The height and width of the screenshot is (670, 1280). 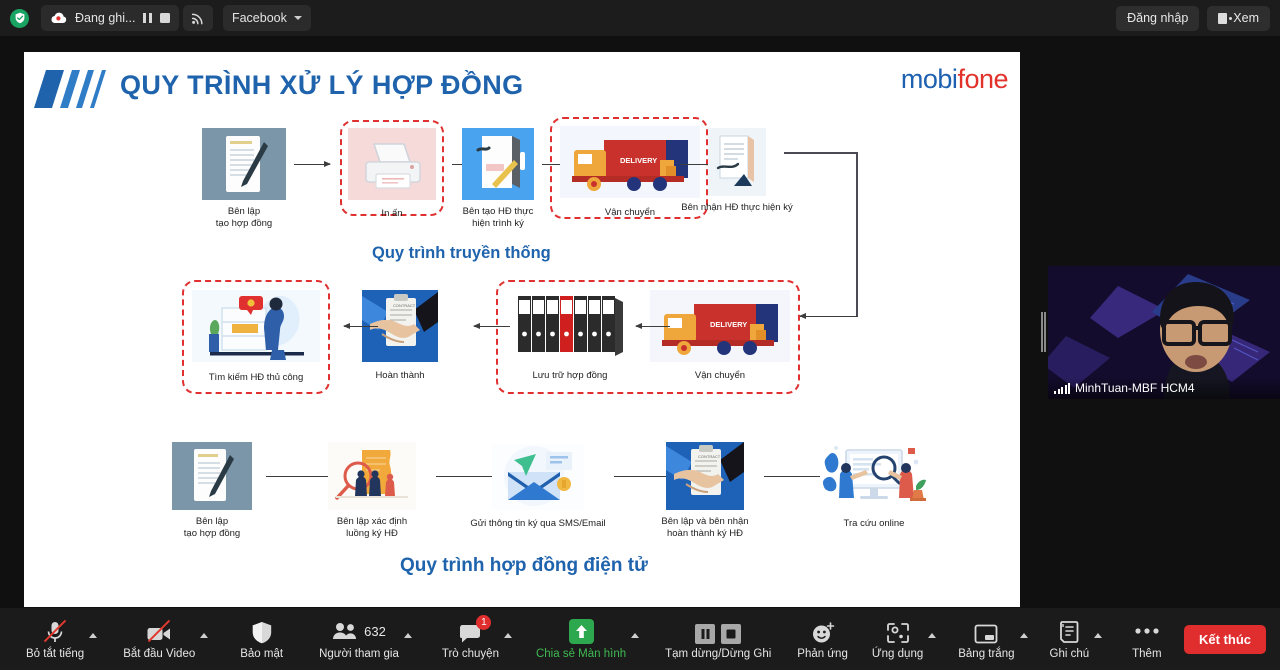 What do you see at coordinates (93, 635) in the screenshot?
I see `mute-options-chevron-up-icon` at bounding box center [93, 635].